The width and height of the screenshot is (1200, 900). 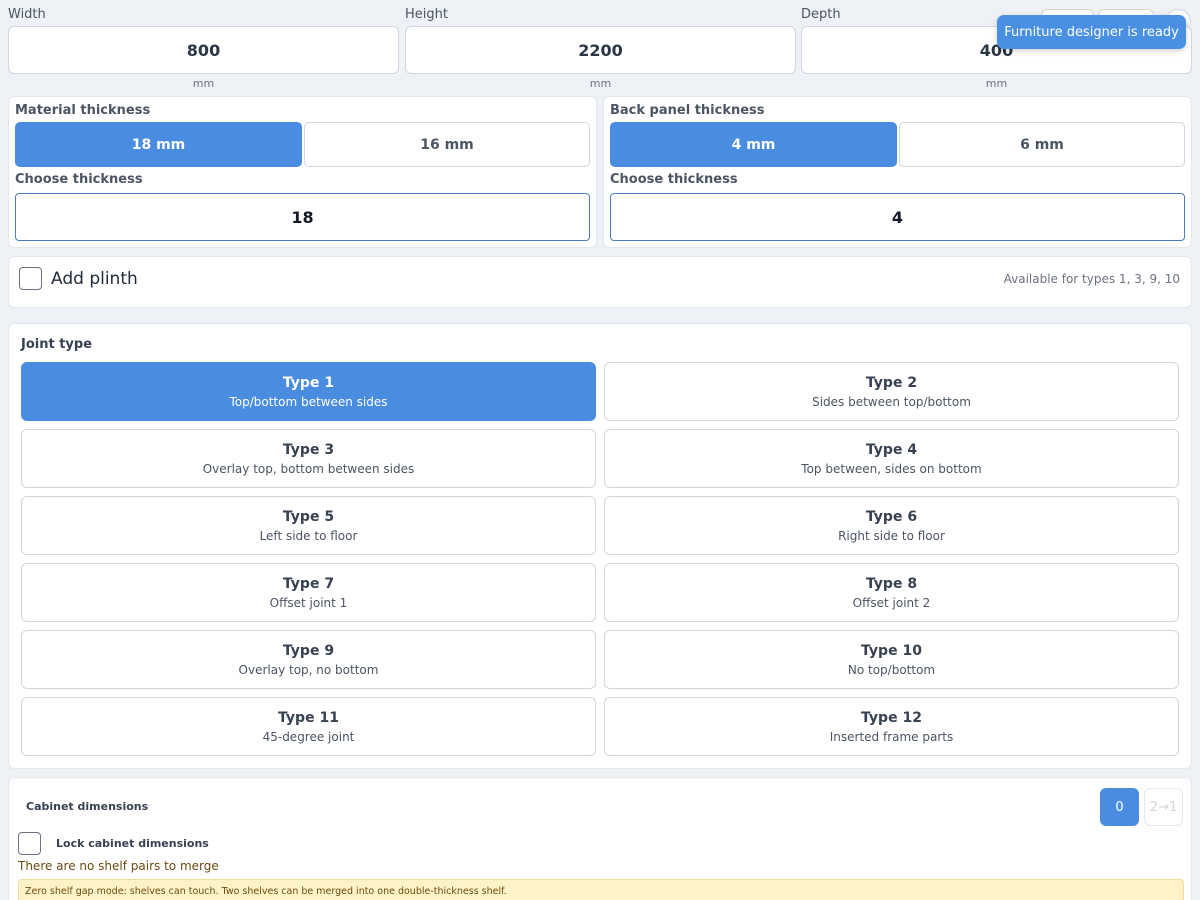 I want to click on height-group: Height 2200 mm, so click(x=600, y=45).